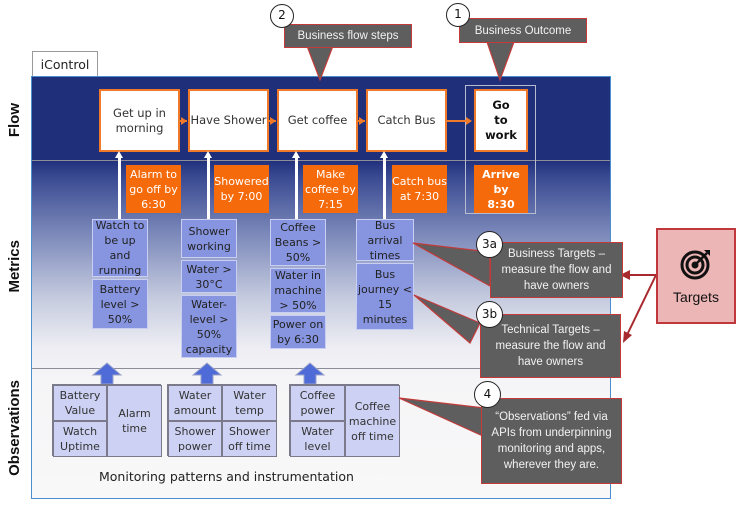 The height and width of the screenshot is (508, 741). I want to click on observation-cell: Water amount, so click(195, 403).